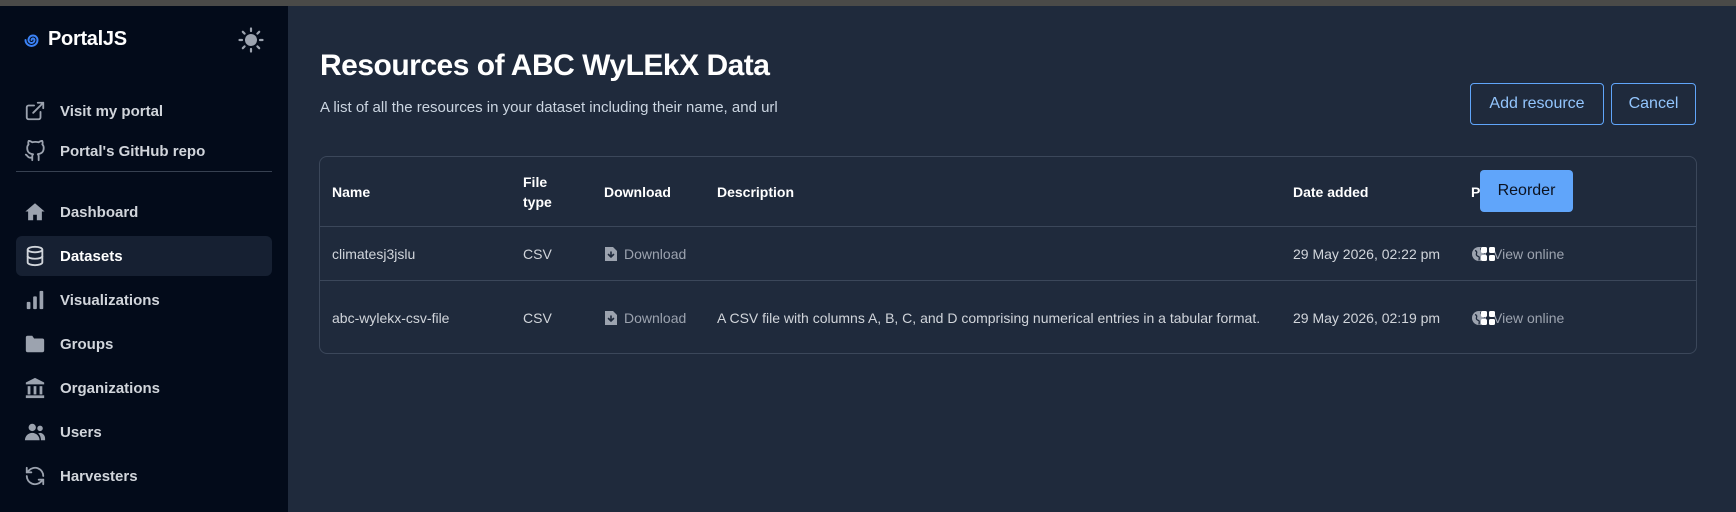 The height and width of the screenshot is (512, 1736). What do you see at coordinates (35, 212) in the screenshot?
I see `home-icon` at bounding box center [35, 212].